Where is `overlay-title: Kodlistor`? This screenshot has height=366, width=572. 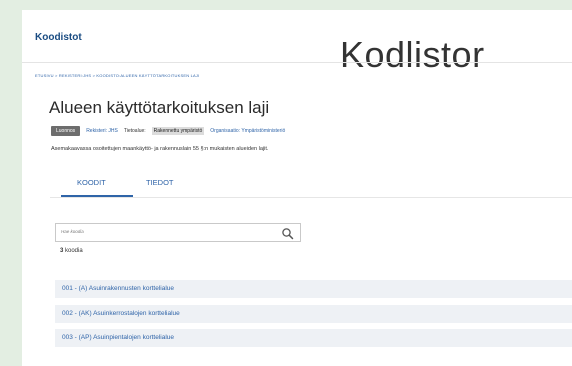 overlay-title: Kodlistor is located at coordinates (412, 54).